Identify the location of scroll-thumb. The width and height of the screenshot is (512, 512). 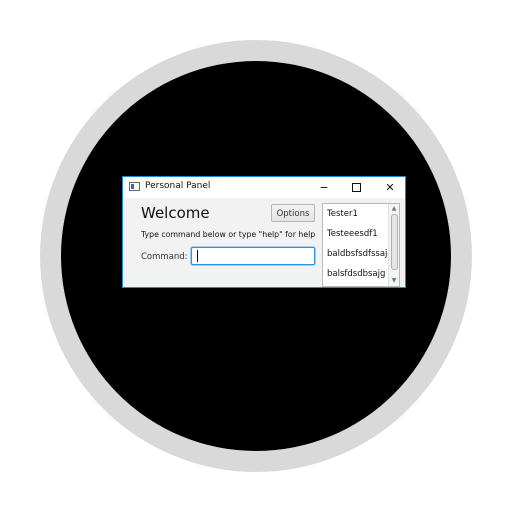
(394, 242).